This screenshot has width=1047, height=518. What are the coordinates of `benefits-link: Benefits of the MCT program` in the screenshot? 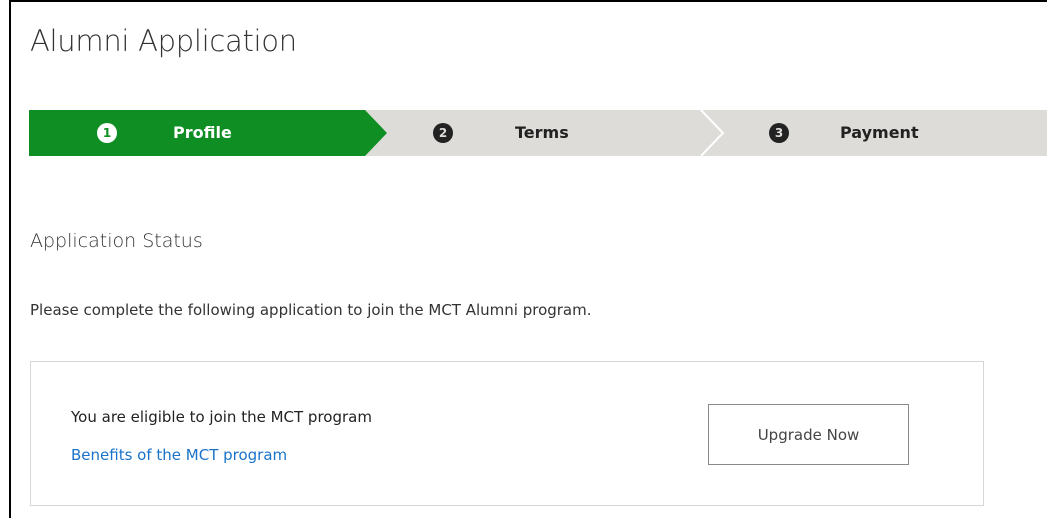 It's located at (179, 455).